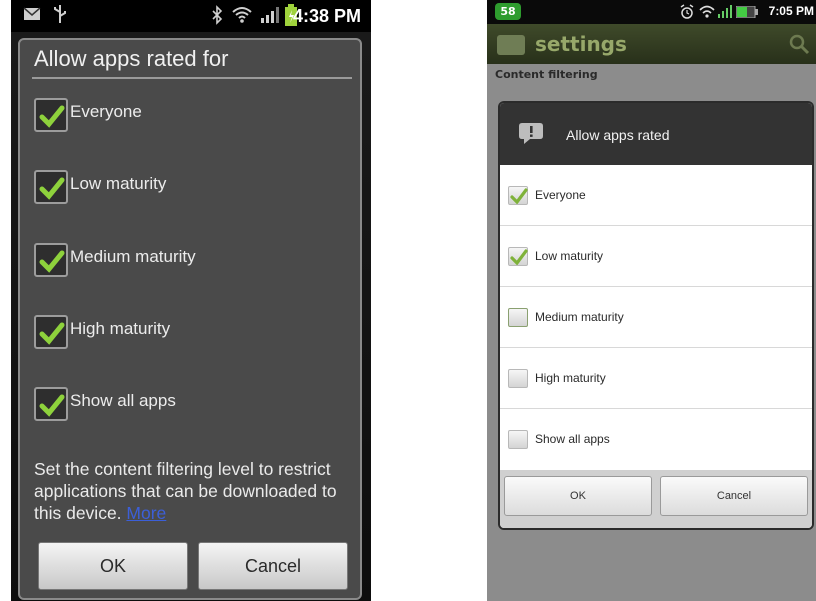  What do you see at coordinates (192, 78) in the screenshot?
I see `title-divider` at bounding box center [192, 78].